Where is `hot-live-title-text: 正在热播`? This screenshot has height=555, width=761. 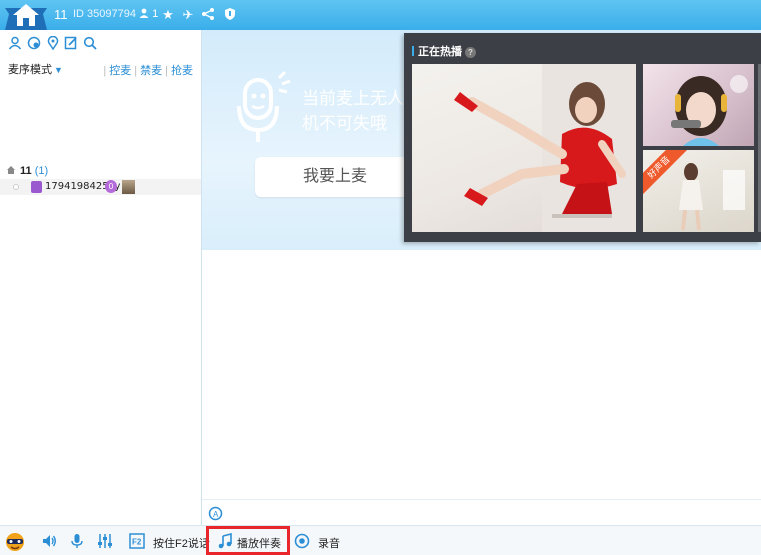 hot-live-title-text: 正在热播 is located at coordinates (440, 52).